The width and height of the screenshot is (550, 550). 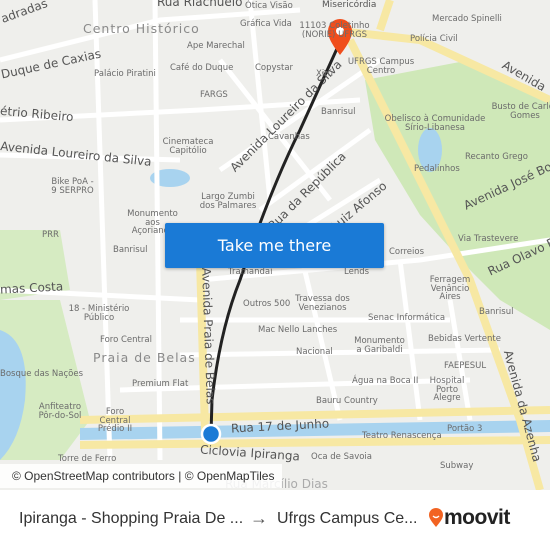 I want to click on poi-label: Bebidas Vertente, so click(x=464, y=339).